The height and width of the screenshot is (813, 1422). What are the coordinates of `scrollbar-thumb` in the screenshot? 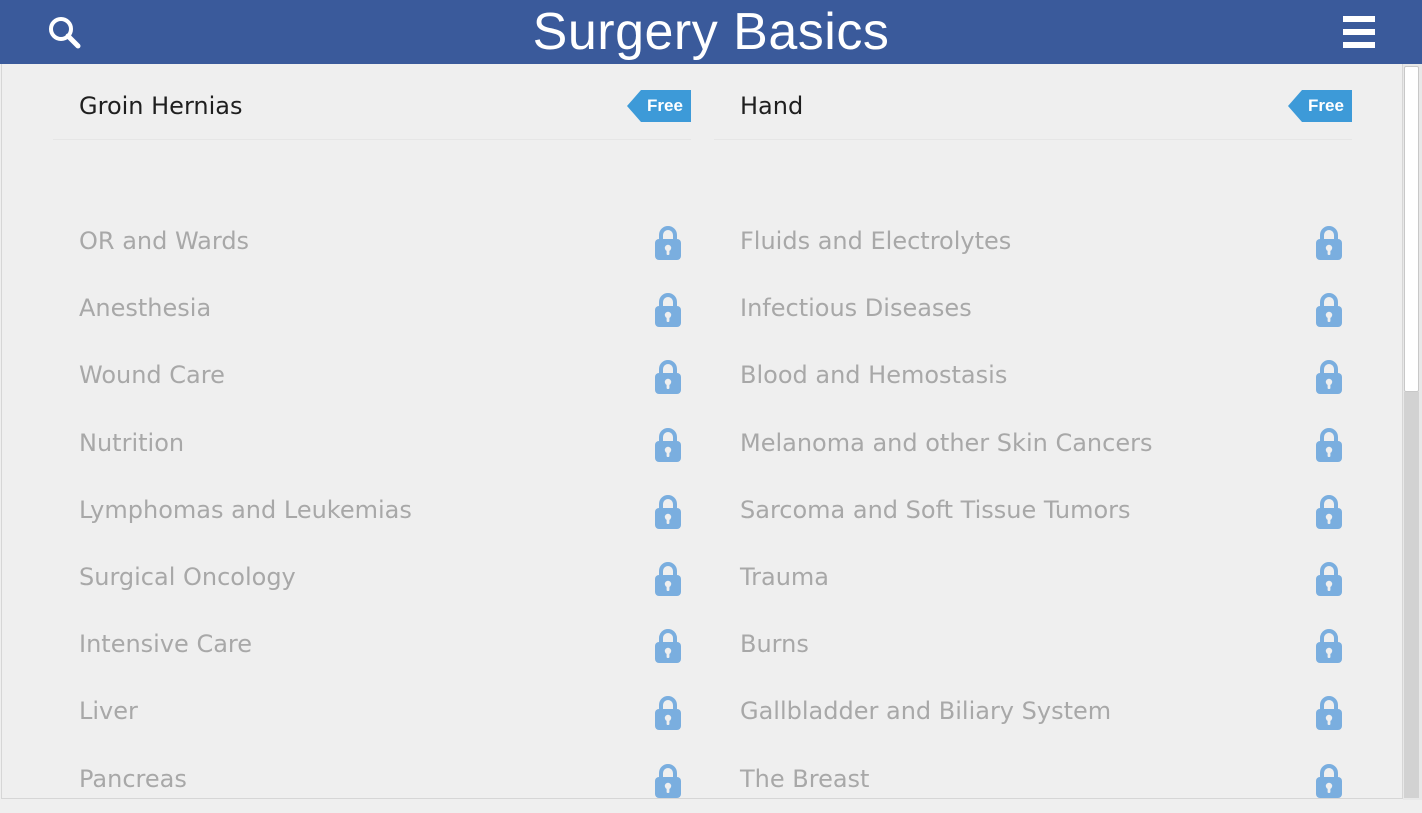 It's located at (1411, 229).